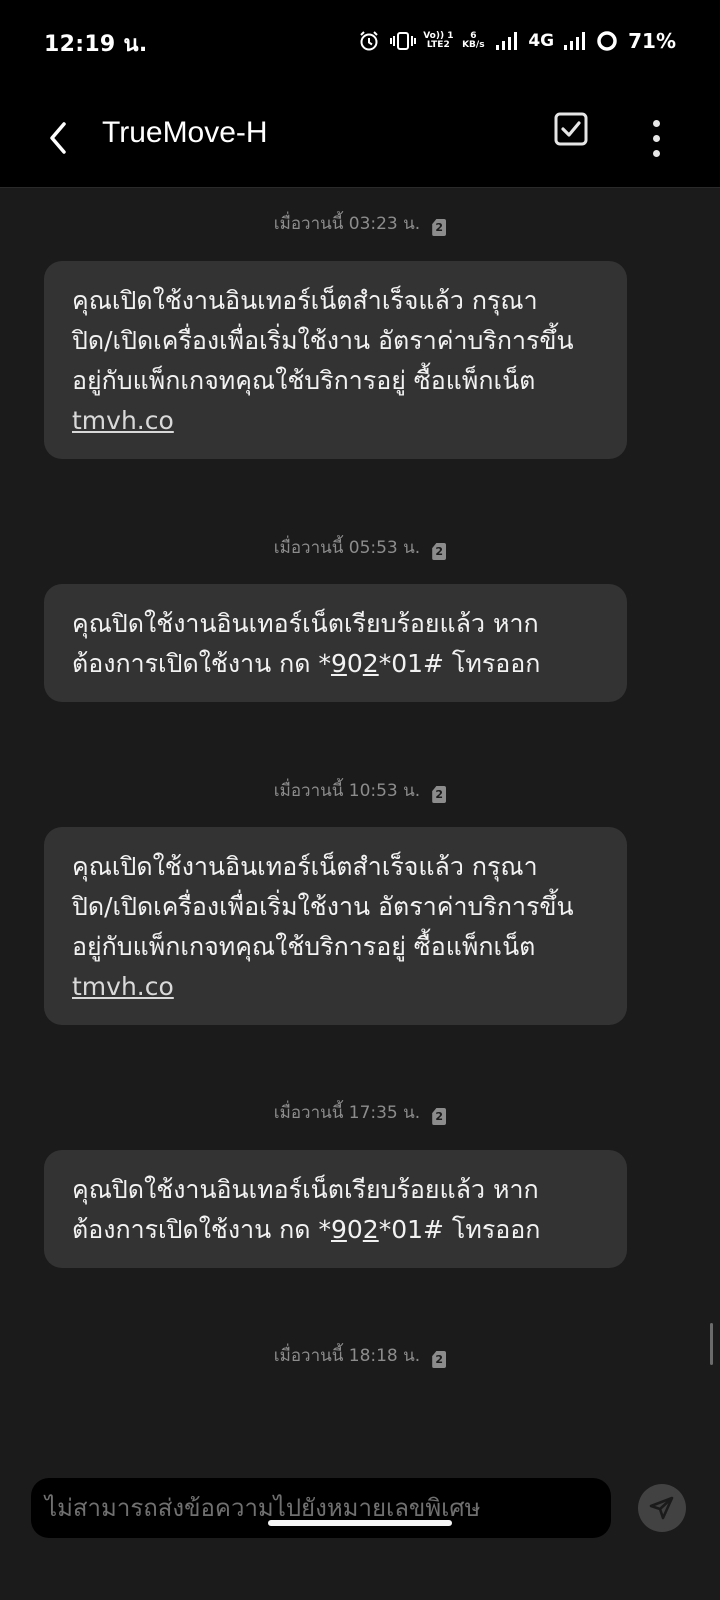  I want to click on volte-icon: Vo)) 1 LTE2, so click(438, 40).